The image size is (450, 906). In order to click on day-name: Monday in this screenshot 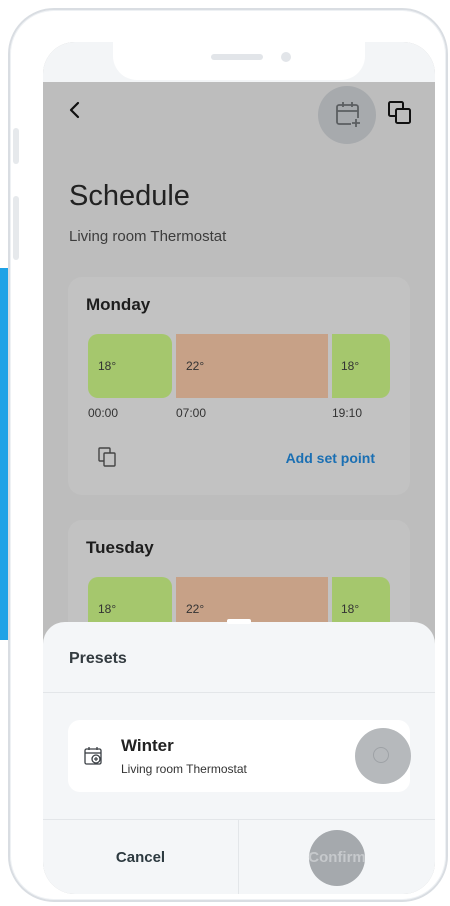, I will do `click(118, 304)`.